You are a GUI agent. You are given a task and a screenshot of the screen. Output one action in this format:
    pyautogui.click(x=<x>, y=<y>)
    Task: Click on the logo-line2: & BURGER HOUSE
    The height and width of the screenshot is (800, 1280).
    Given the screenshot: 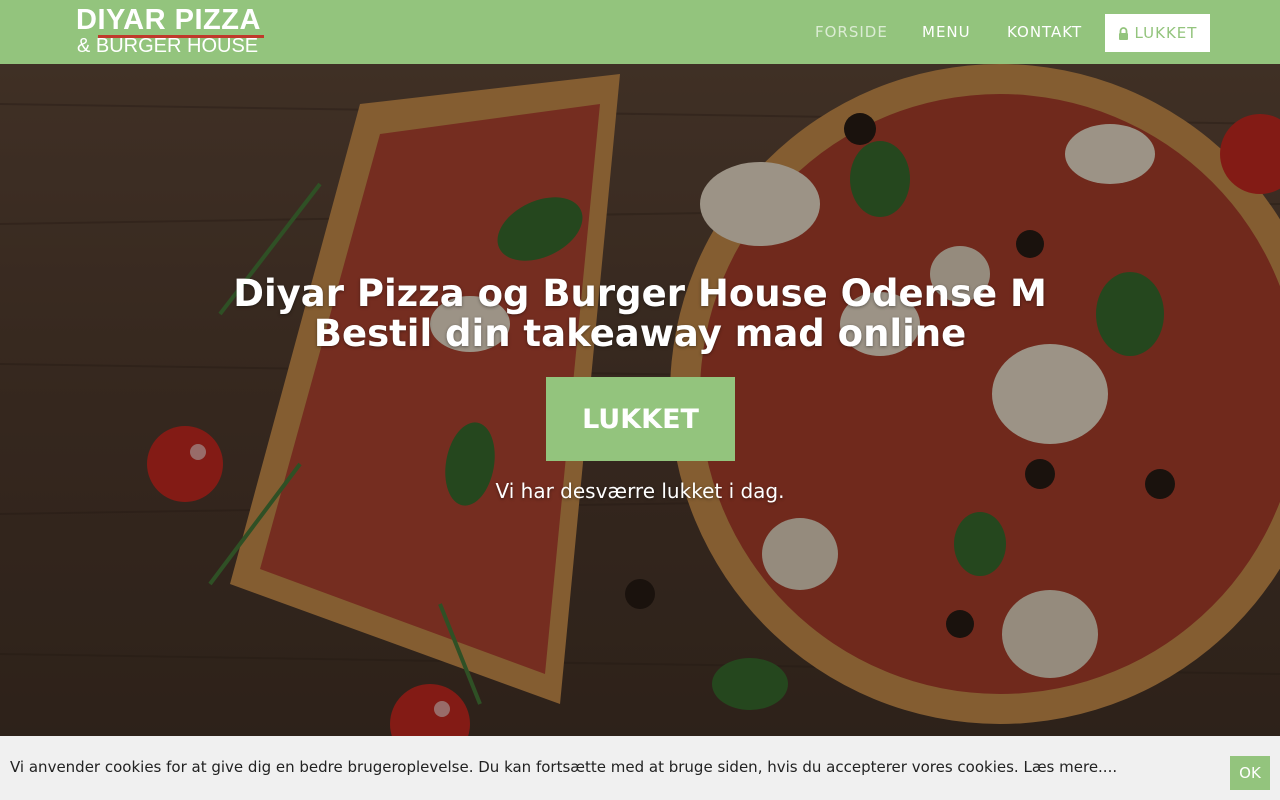 What is the action you would take?
    pyautogui.click(x=168, y=46)
    